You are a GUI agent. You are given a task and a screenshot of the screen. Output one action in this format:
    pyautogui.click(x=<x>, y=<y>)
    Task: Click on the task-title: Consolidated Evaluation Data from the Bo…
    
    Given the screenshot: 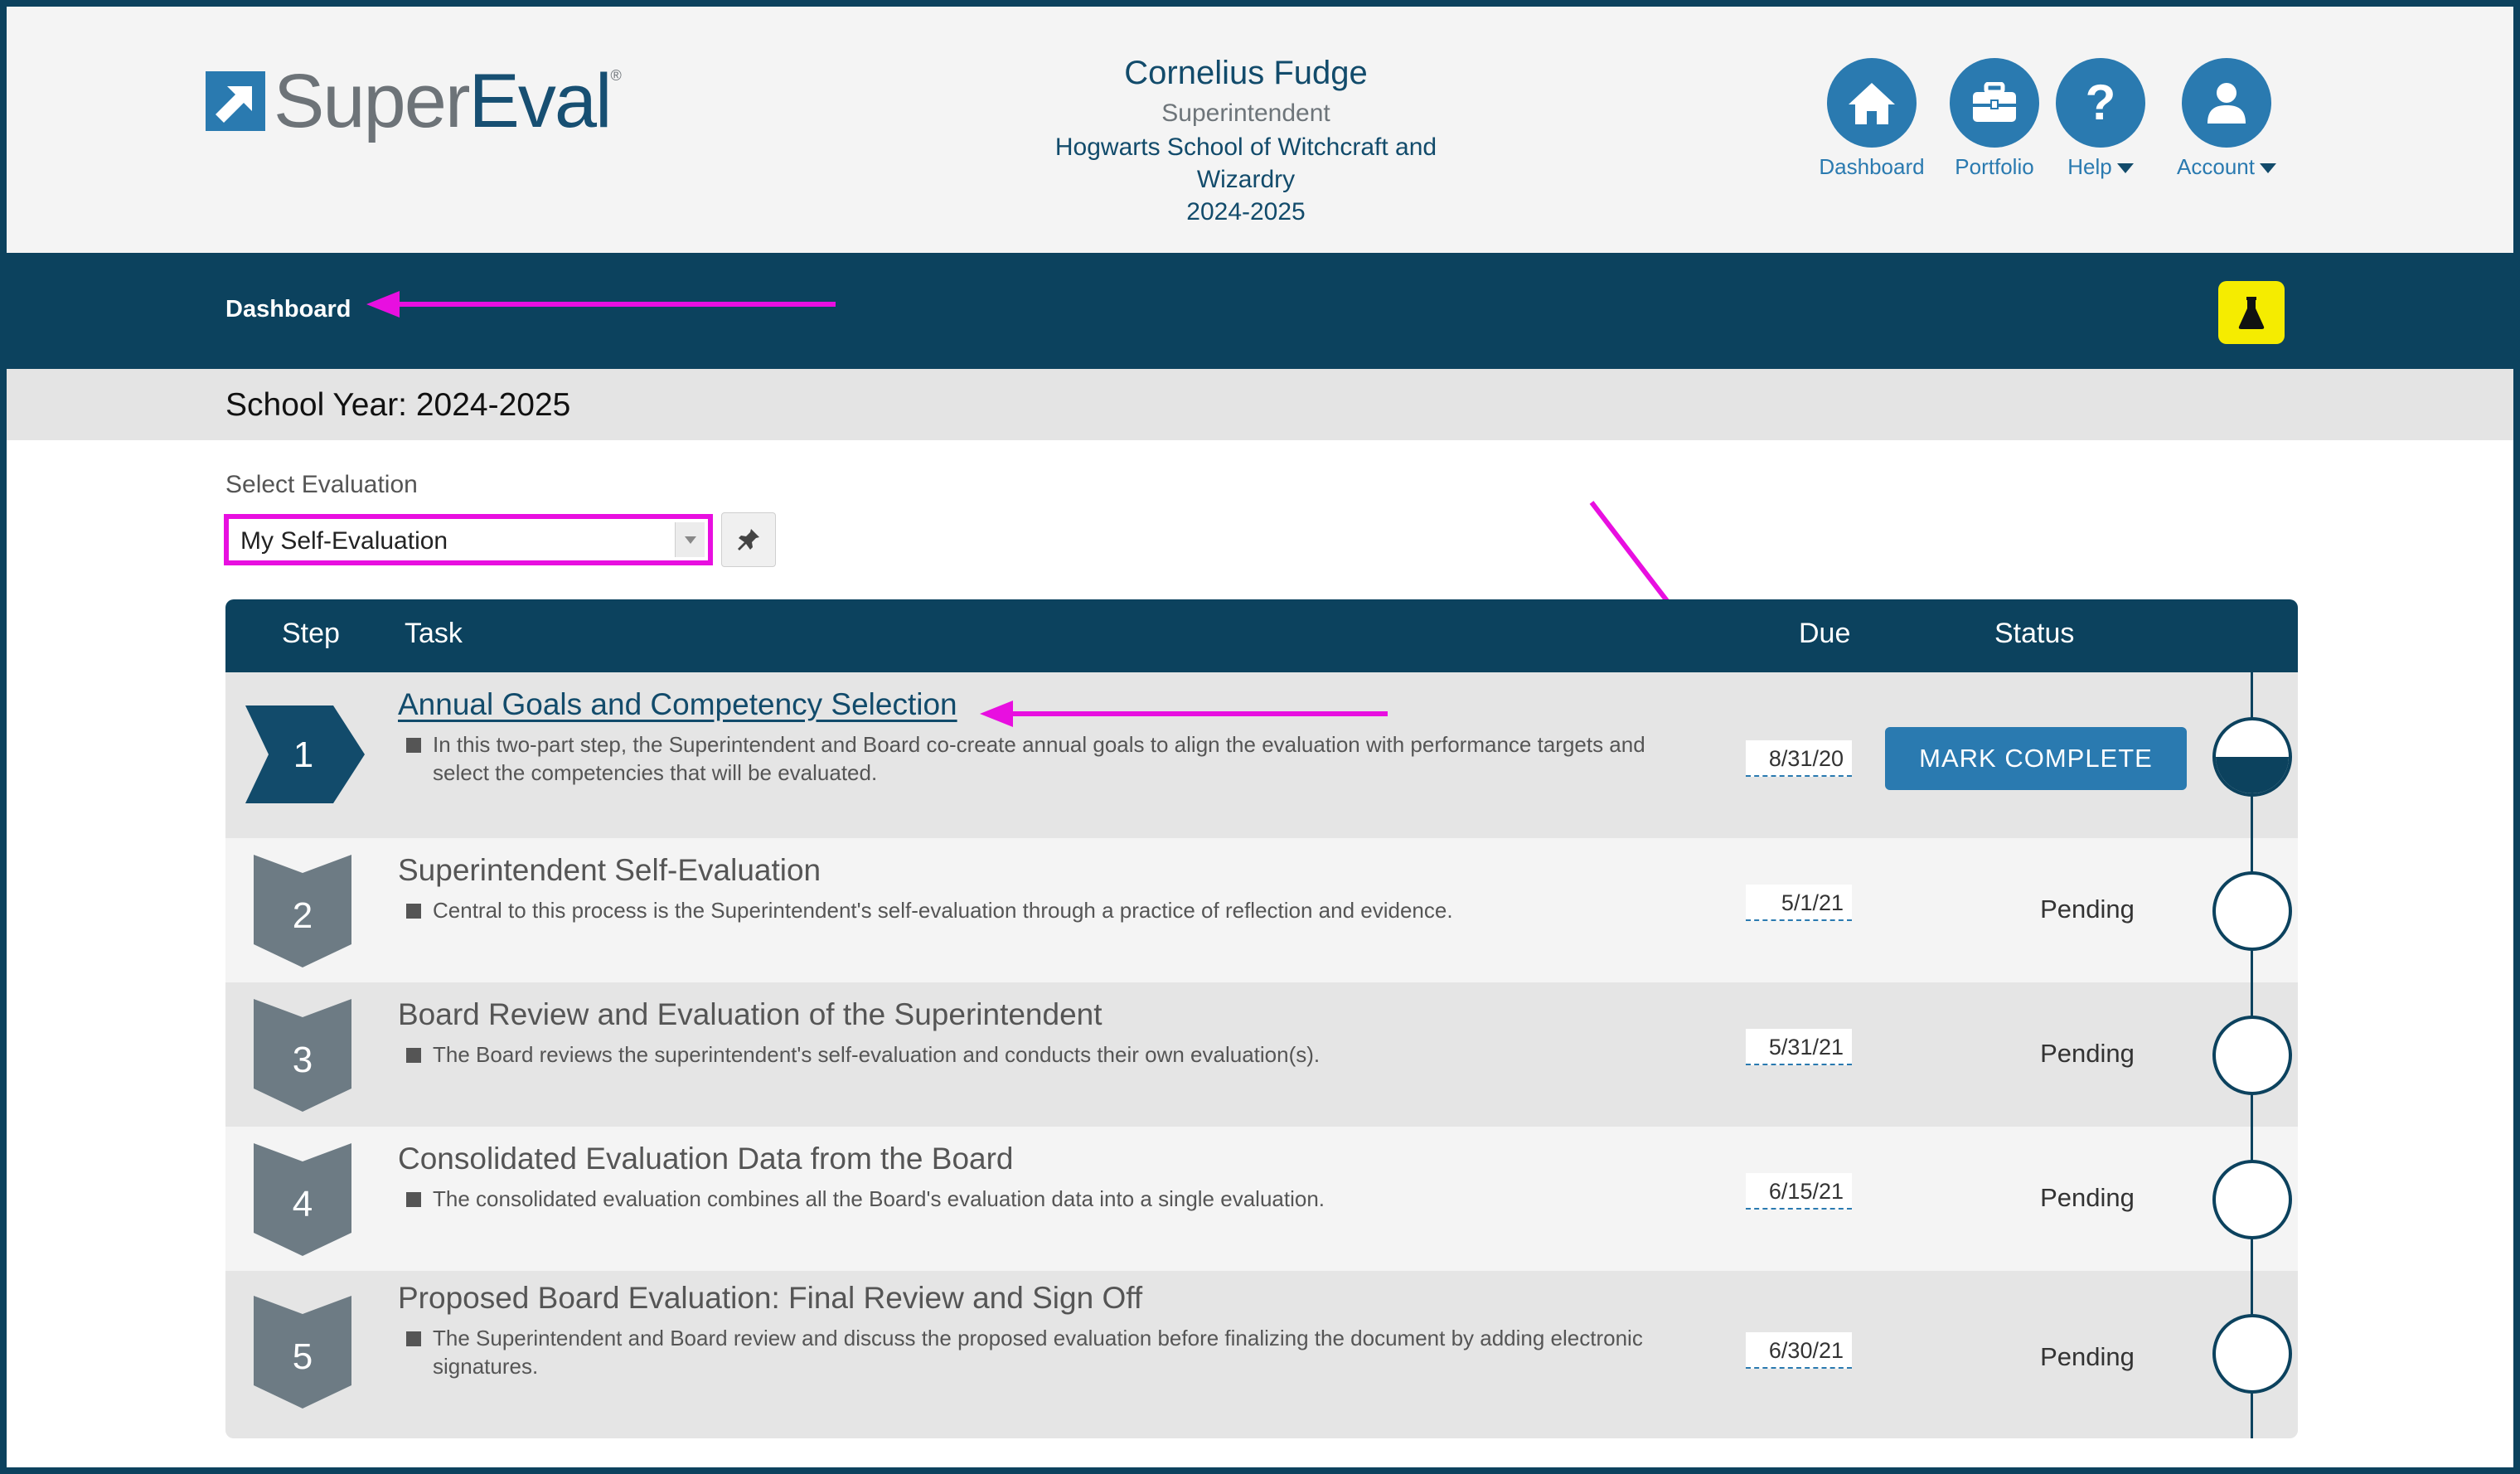 What is the action you would take?
    pyautogui.click(x=706, y=1159)
    